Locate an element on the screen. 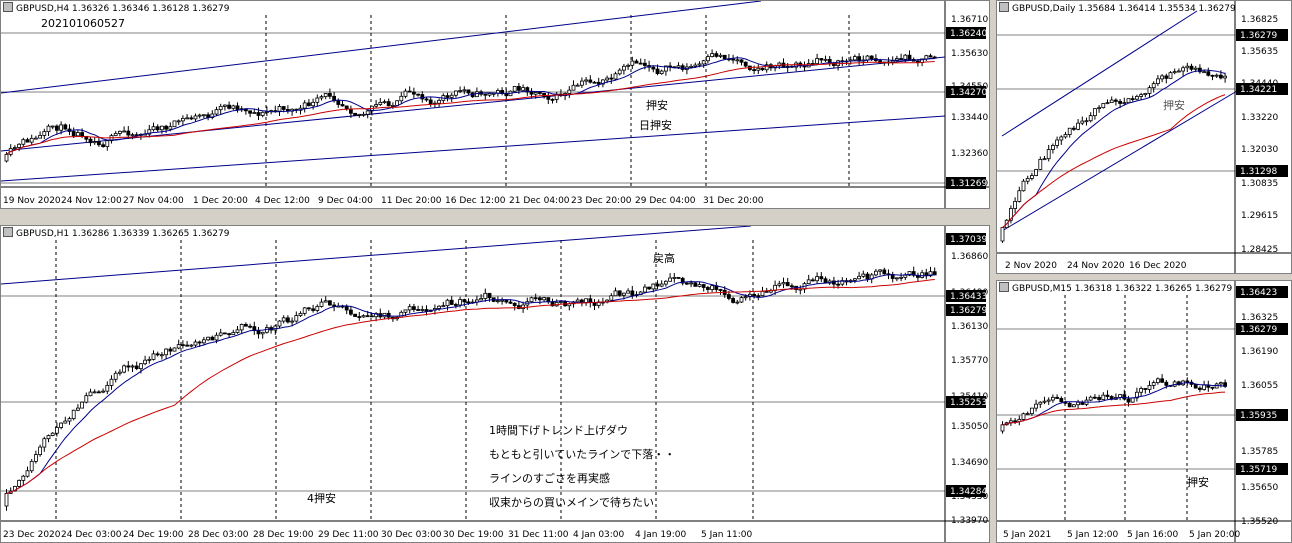 The image size is (1292, 543). time-axis-label: 16 Dec 12:00 is located at coordinates (475, 201).